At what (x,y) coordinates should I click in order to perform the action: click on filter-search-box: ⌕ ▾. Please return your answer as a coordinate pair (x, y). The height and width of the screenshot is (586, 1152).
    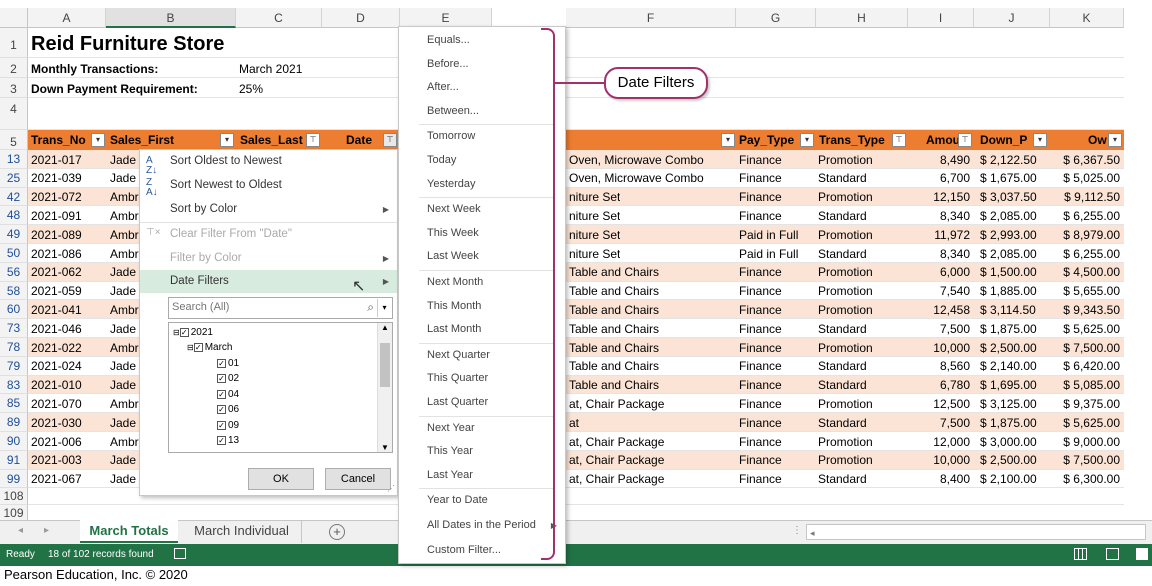
    Looking at the image, I should click on (280, 308).